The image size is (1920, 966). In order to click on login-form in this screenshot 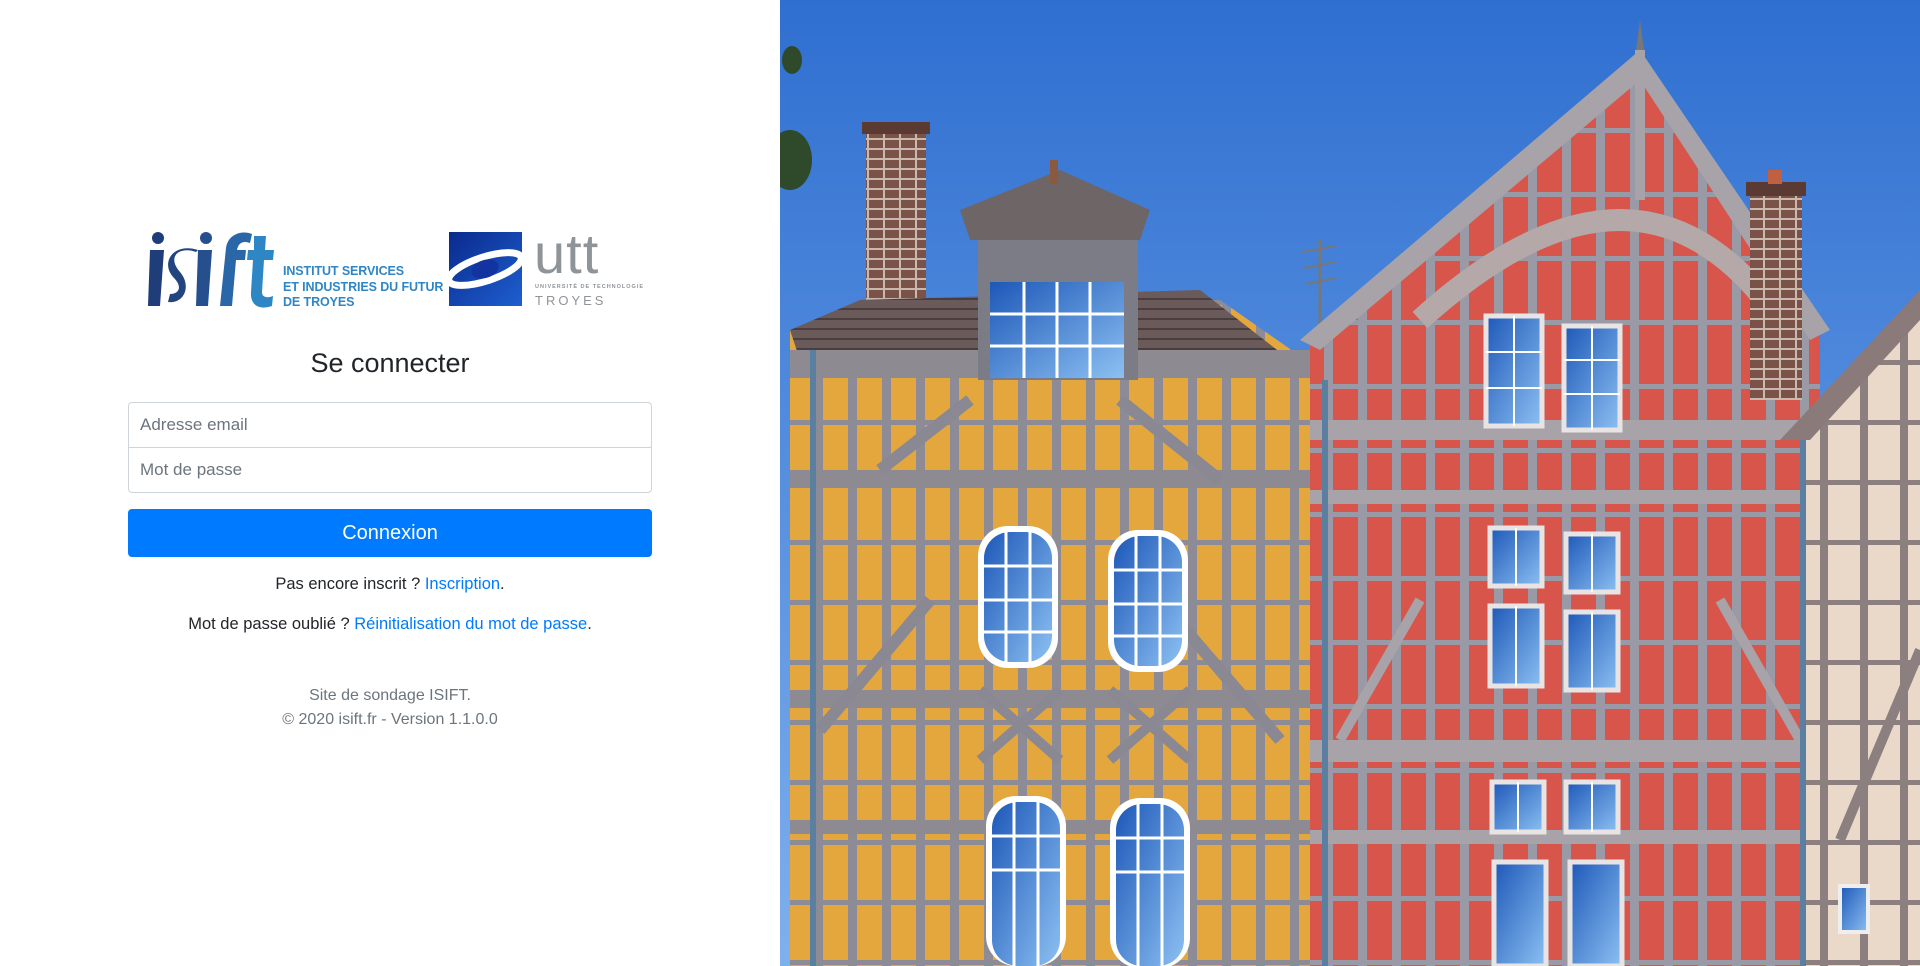, I will do `click(390, 447)`.